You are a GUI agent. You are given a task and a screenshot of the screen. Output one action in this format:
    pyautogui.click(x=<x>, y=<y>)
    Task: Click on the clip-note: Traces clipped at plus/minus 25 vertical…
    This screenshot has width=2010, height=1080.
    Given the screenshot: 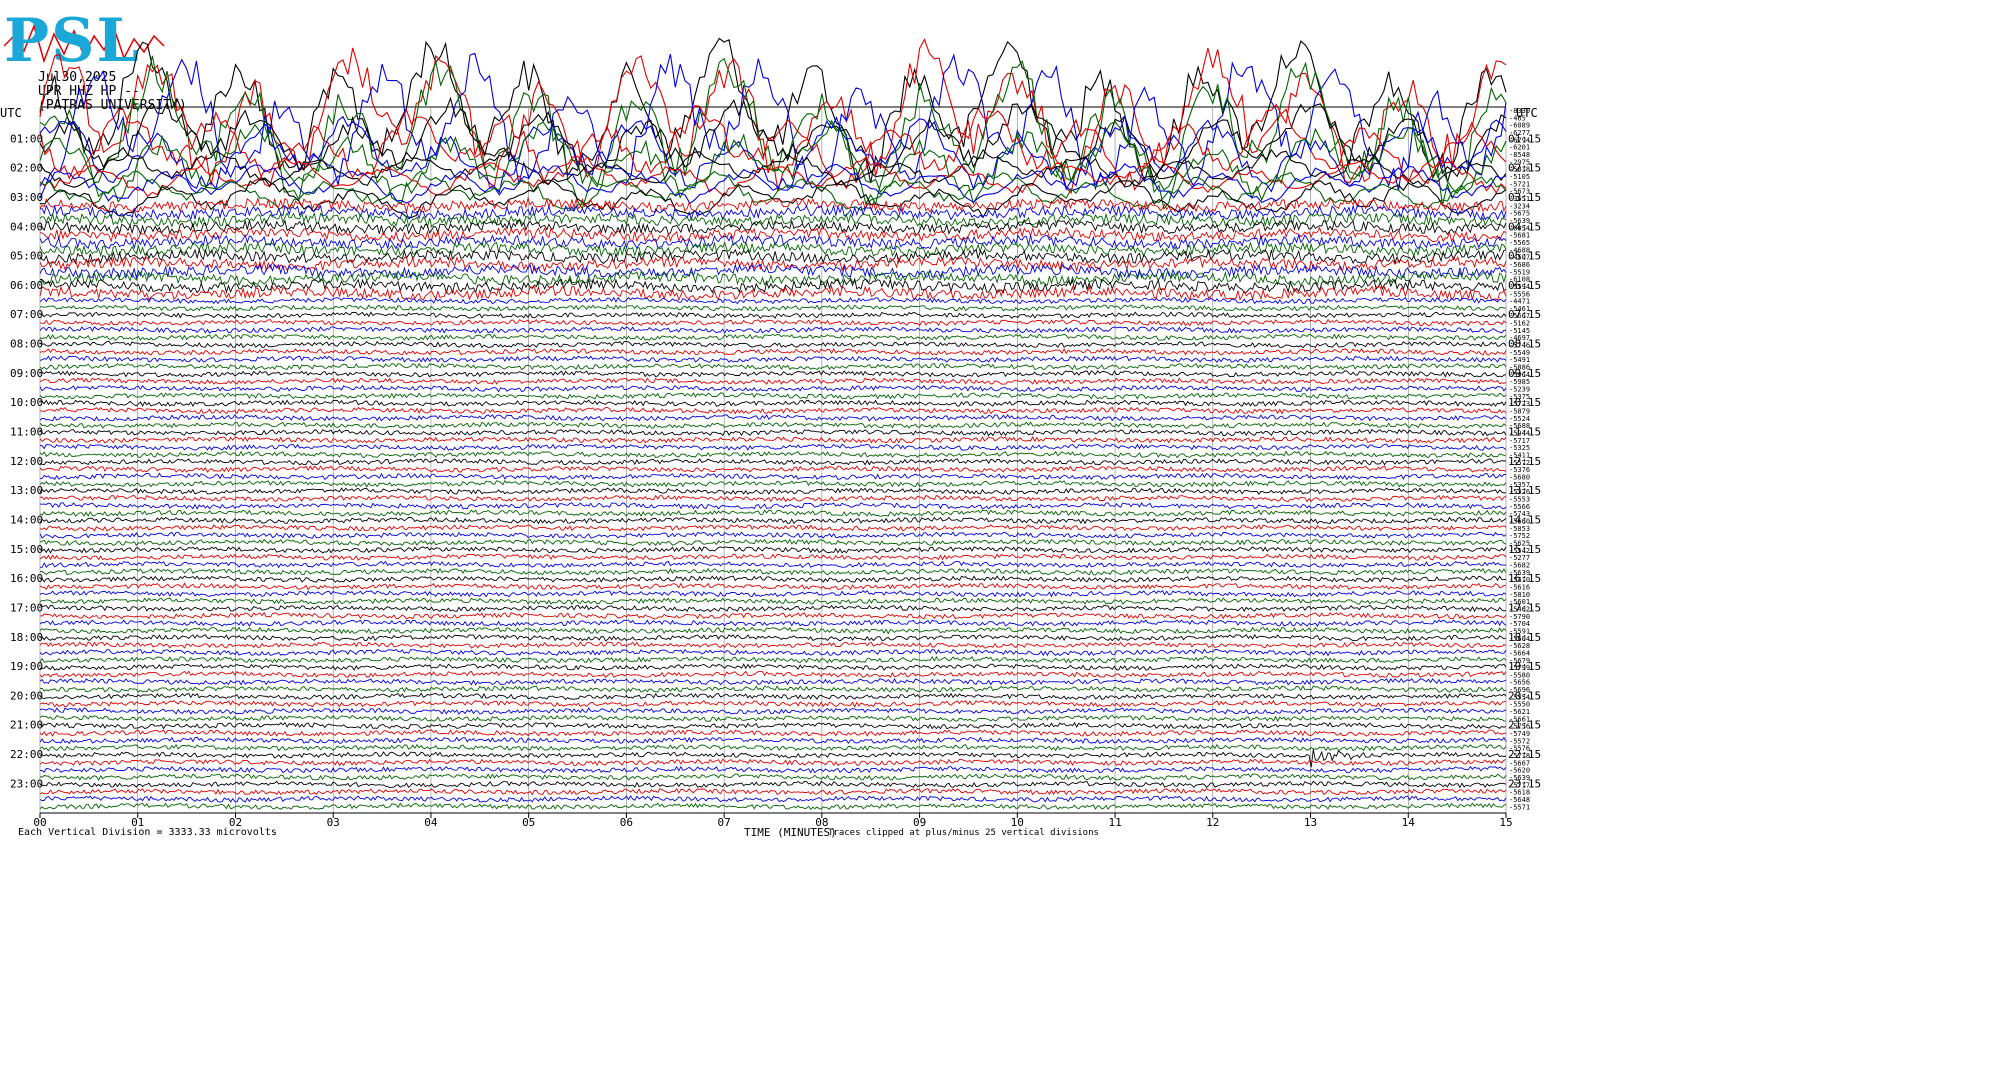 What is the action you would take?
    pyautogui.click(x=963, y=833)
    